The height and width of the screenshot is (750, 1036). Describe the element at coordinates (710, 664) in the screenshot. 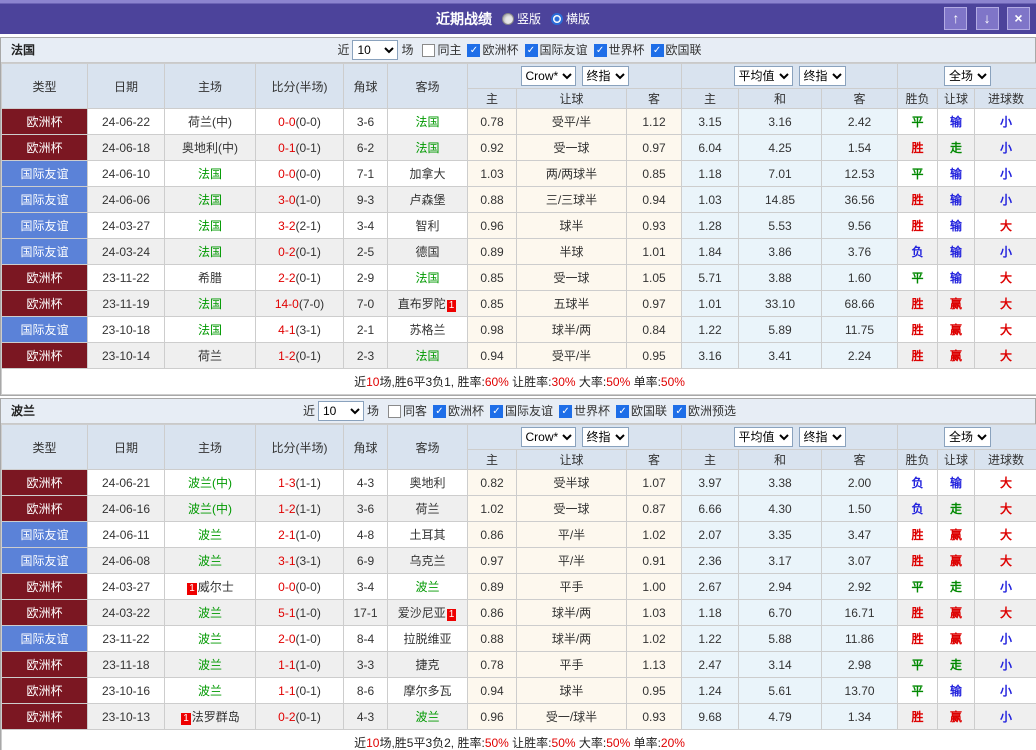

I see `avg-home-odds: 2.47` at that location.